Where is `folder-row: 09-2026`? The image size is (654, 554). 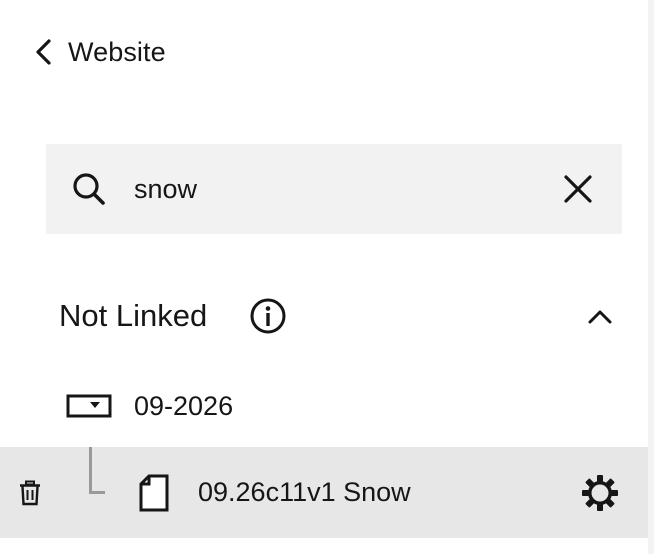
folder-row: 09-2026 is located at coordinates (149, 406).